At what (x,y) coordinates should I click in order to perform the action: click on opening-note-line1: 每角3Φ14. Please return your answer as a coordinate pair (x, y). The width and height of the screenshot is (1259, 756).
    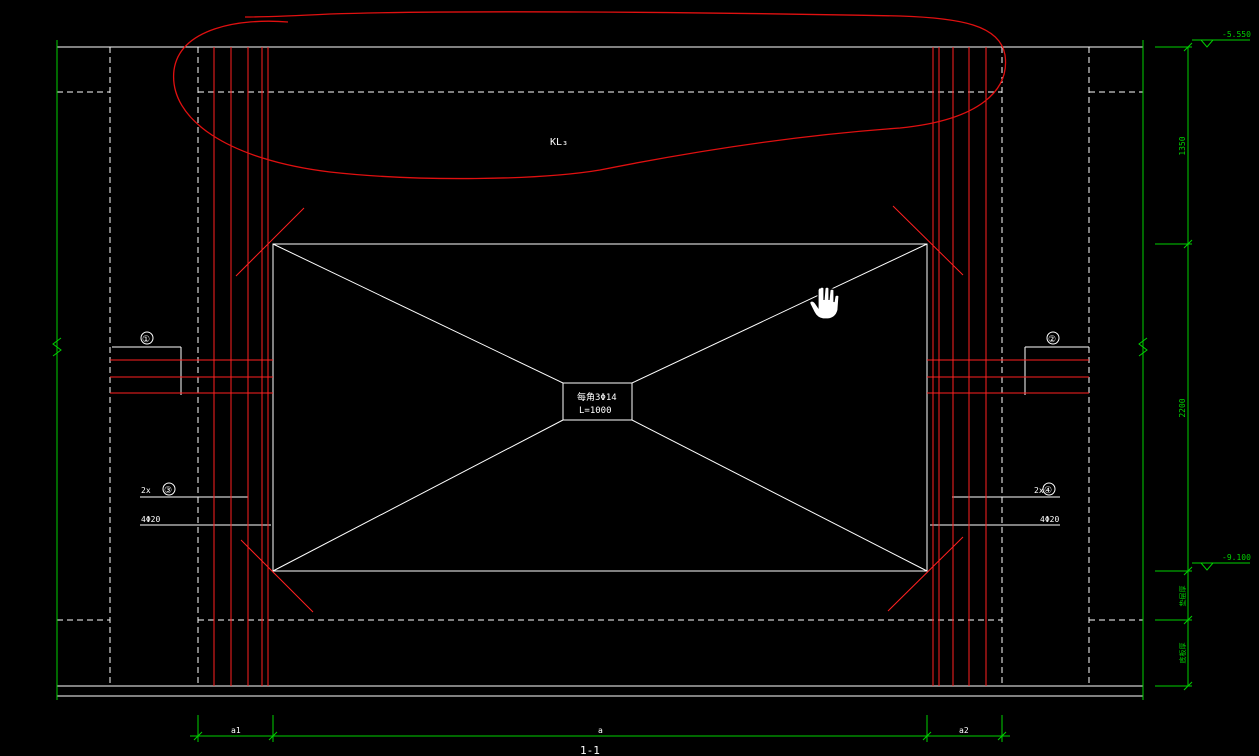
    Looking at the image, I should click on (597, 397).